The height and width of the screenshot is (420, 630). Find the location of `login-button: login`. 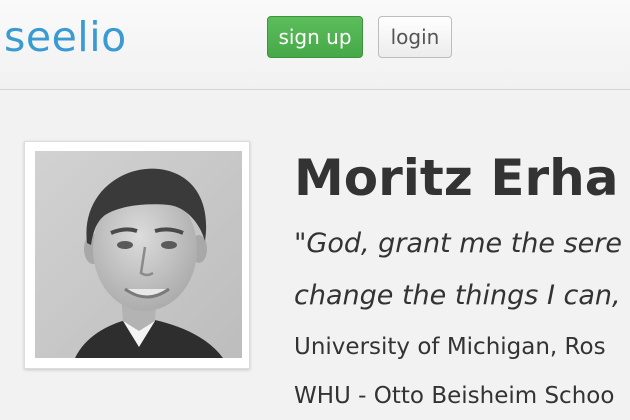

login-button: login is located at coordinates (415, 37).